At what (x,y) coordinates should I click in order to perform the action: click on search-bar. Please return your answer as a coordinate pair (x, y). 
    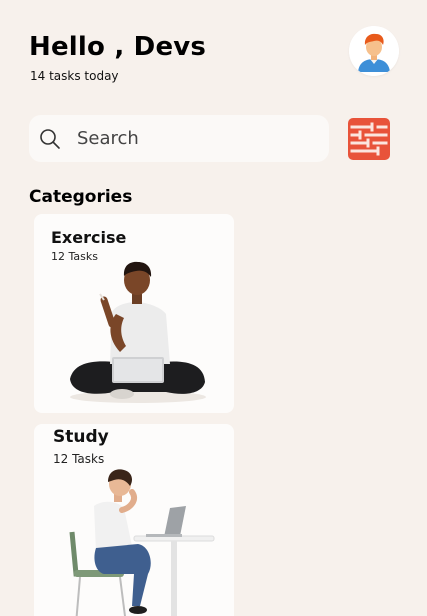
    Looking at the image, I should click on (179, 138).